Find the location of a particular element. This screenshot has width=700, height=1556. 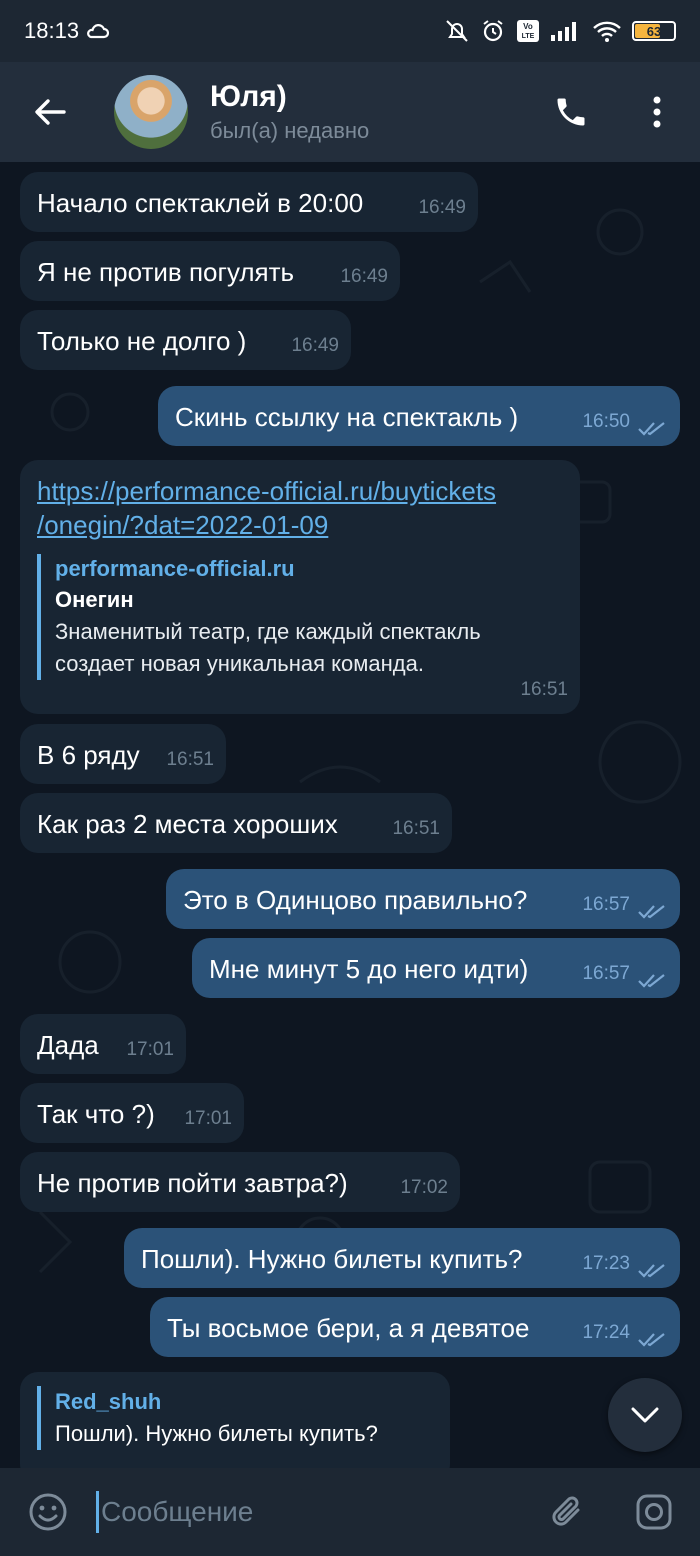

message-link: /onegin/?dat=2022-01-09 is located at coordinates (266, 525).